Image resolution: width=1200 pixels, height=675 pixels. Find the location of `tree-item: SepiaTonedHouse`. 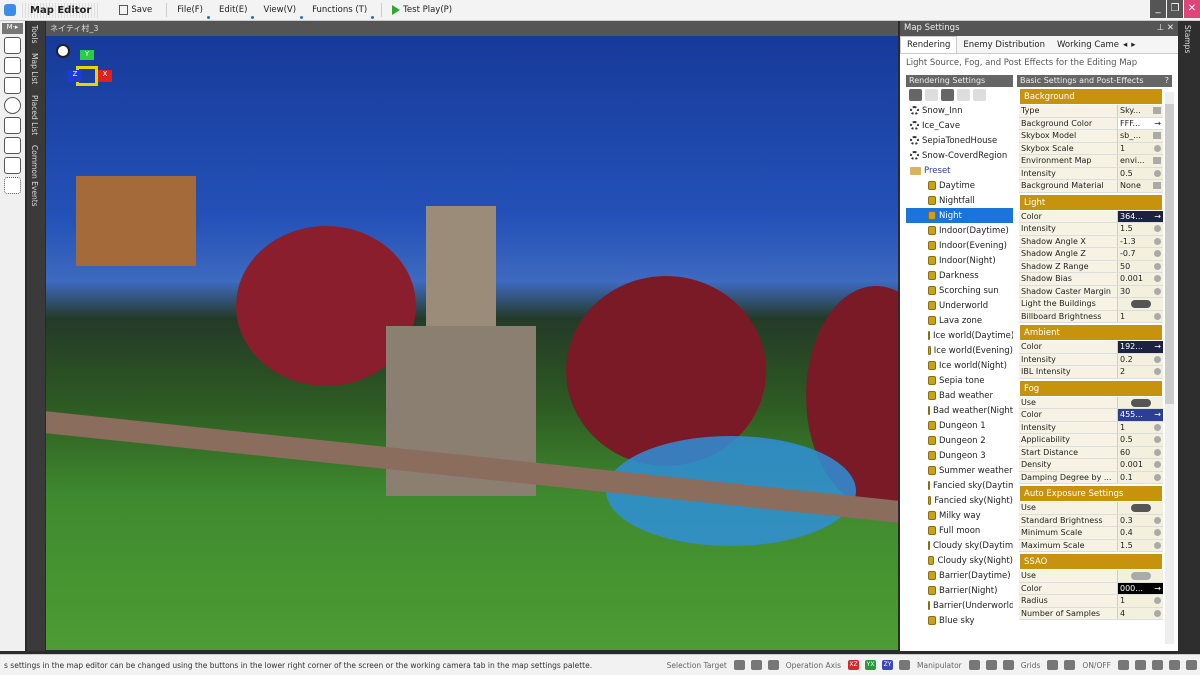

tree-item: SepiaTonedHouse is located at coordinates (959, 140).